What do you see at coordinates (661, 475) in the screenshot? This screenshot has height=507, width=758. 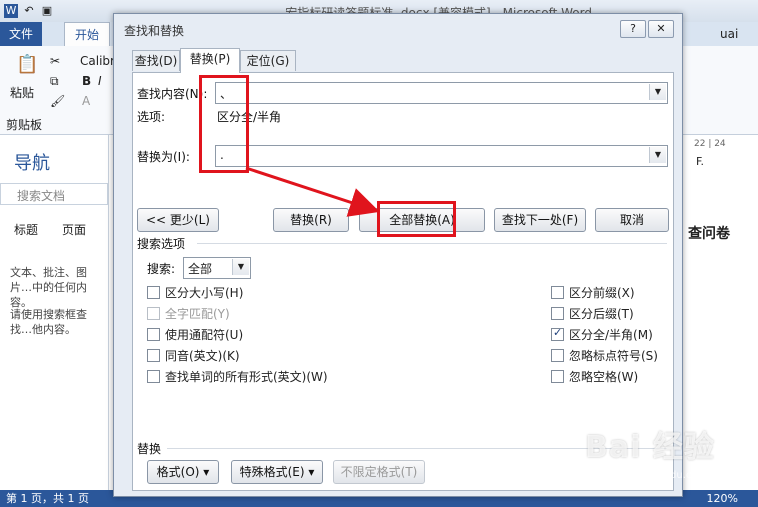 I see `baidu-watermark-url: jingyan.baidu.com` at bounding box center [661, 475].